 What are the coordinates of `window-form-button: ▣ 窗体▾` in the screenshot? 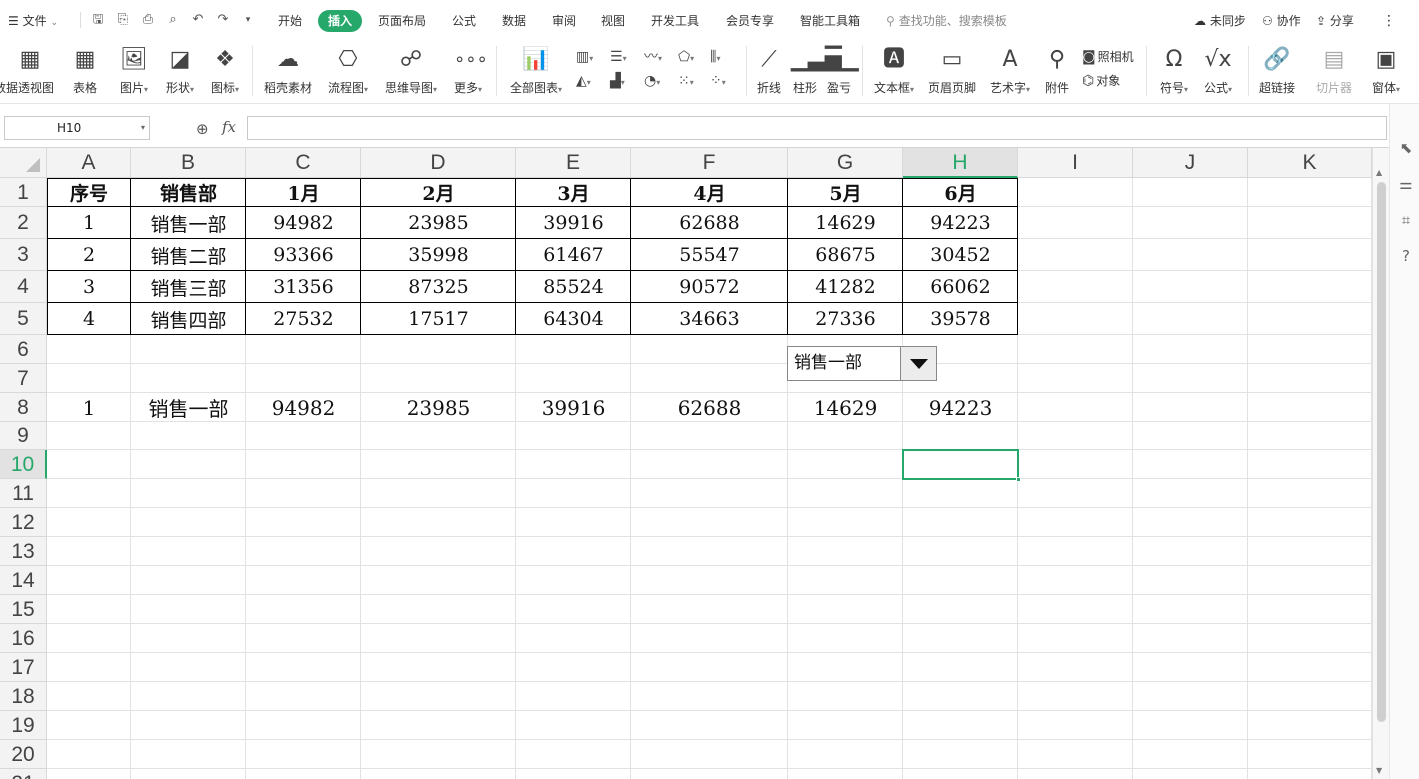 It's located at (1386, 71).